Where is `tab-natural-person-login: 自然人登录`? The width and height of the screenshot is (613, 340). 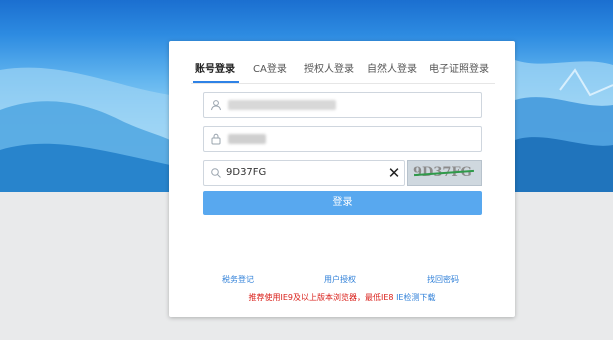
tab-natural-person-login: 自然人登录 is located at coordinates (392, 70).